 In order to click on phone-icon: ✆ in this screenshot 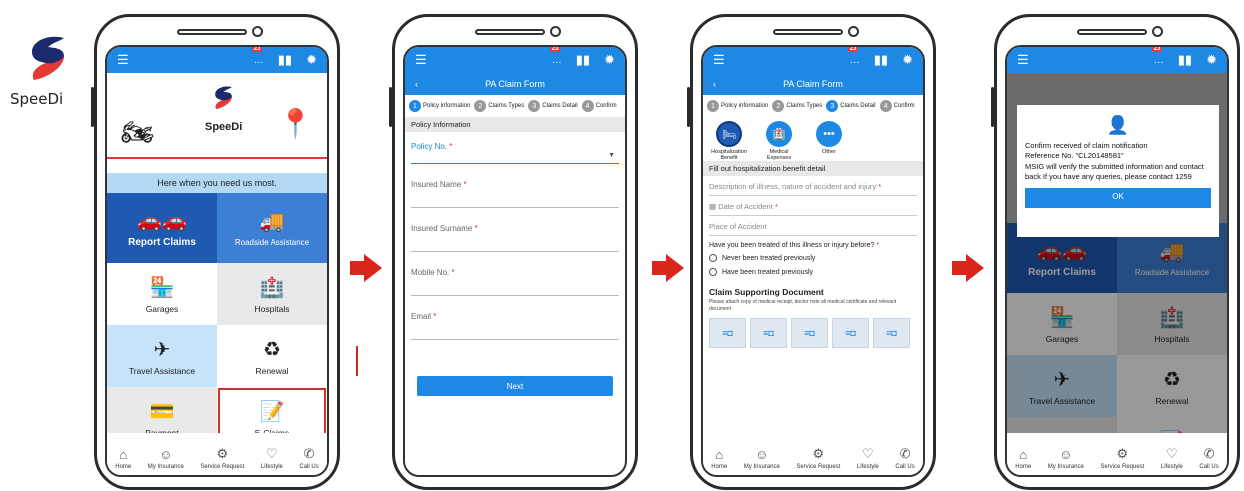, I will do `click(309, 453)`.